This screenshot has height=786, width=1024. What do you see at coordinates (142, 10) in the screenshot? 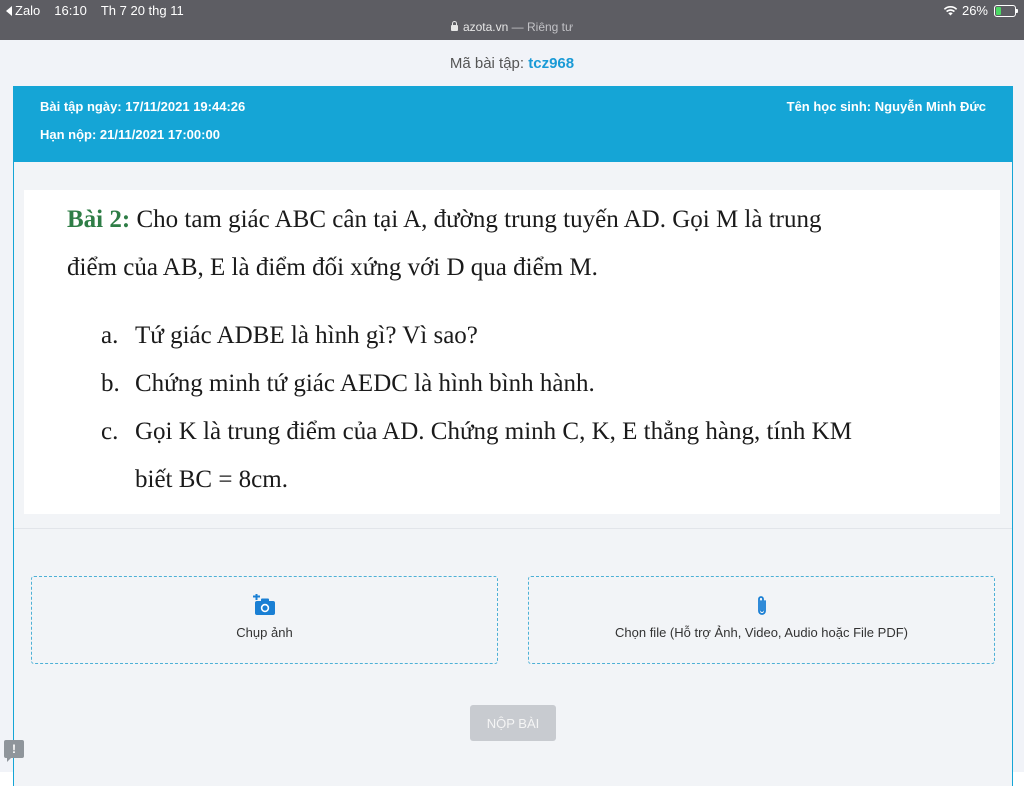
I see `status-date: Th 7 20 thg 11` at bounding box center [142, 10].